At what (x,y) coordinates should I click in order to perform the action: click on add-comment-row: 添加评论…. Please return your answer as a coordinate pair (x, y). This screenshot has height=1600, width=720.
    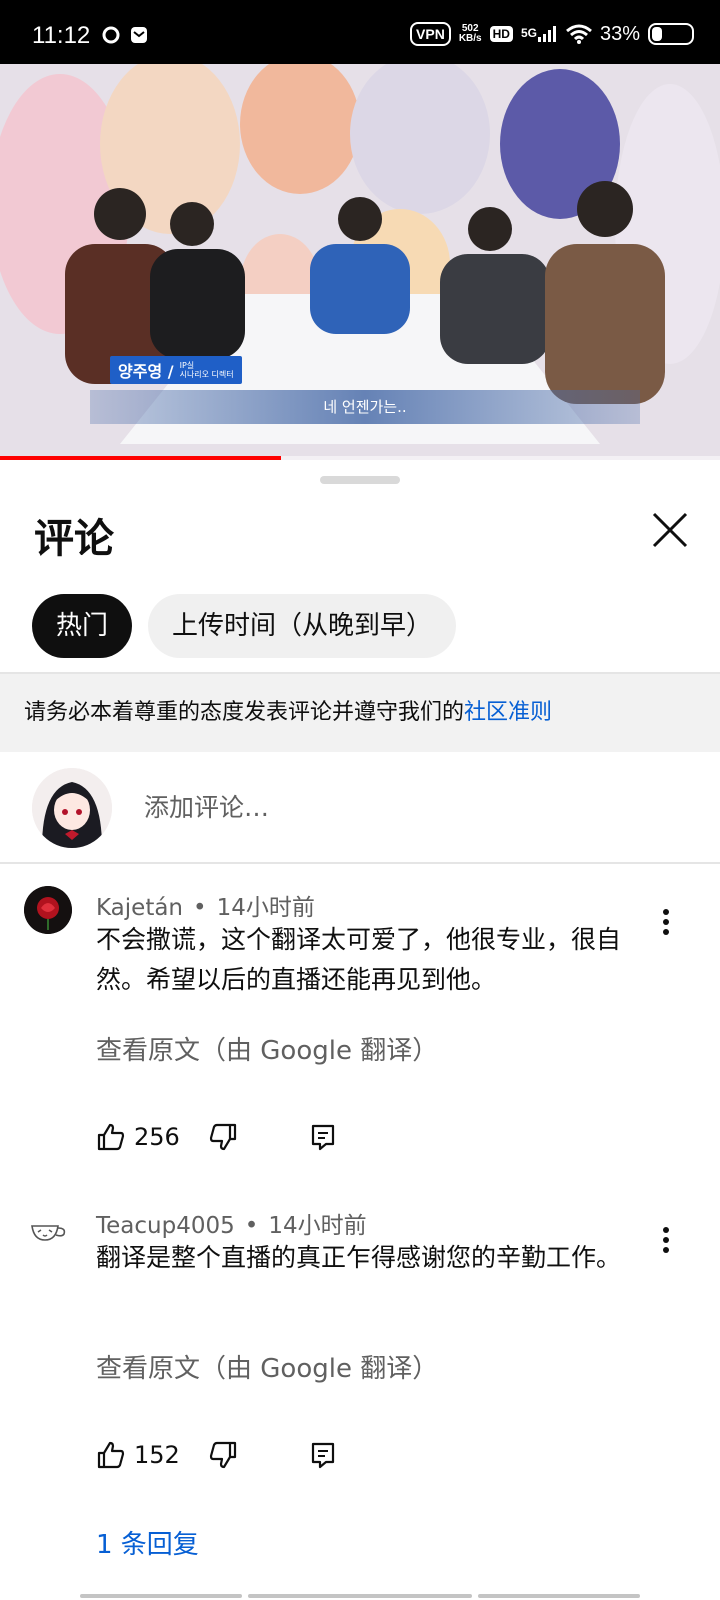
    Looking at the image, I should click on (360, 807).